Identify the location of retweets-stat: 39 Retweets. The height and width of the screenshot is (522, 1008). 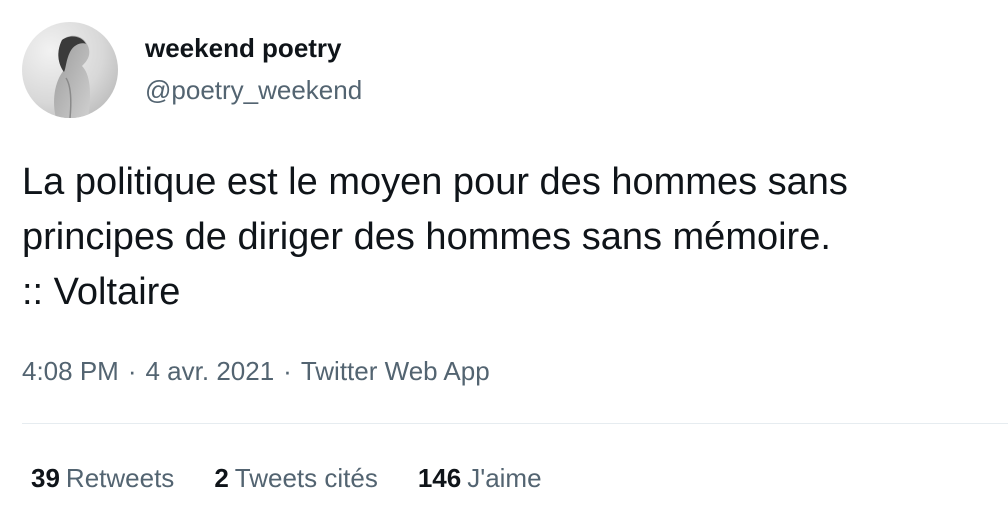
(102, 478).